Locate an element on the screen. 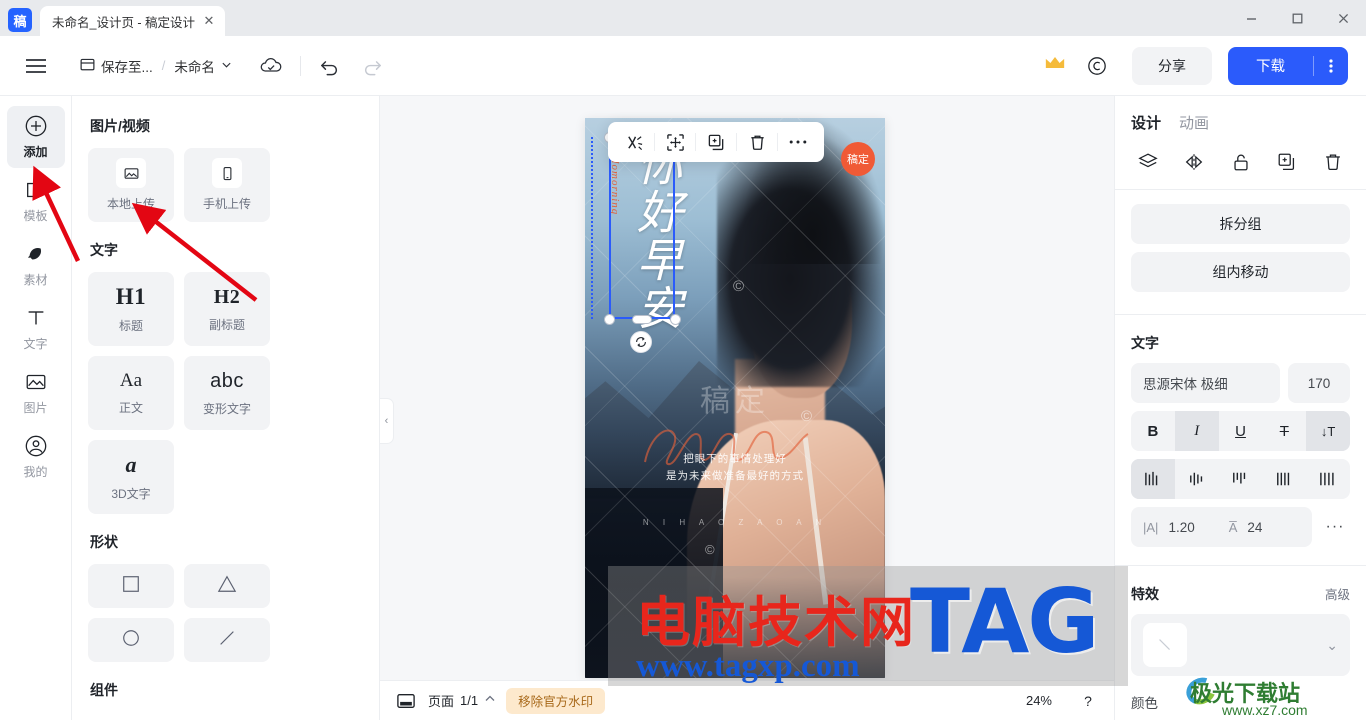  rail-item-material: 素材 is located at coordinates (36, 265).